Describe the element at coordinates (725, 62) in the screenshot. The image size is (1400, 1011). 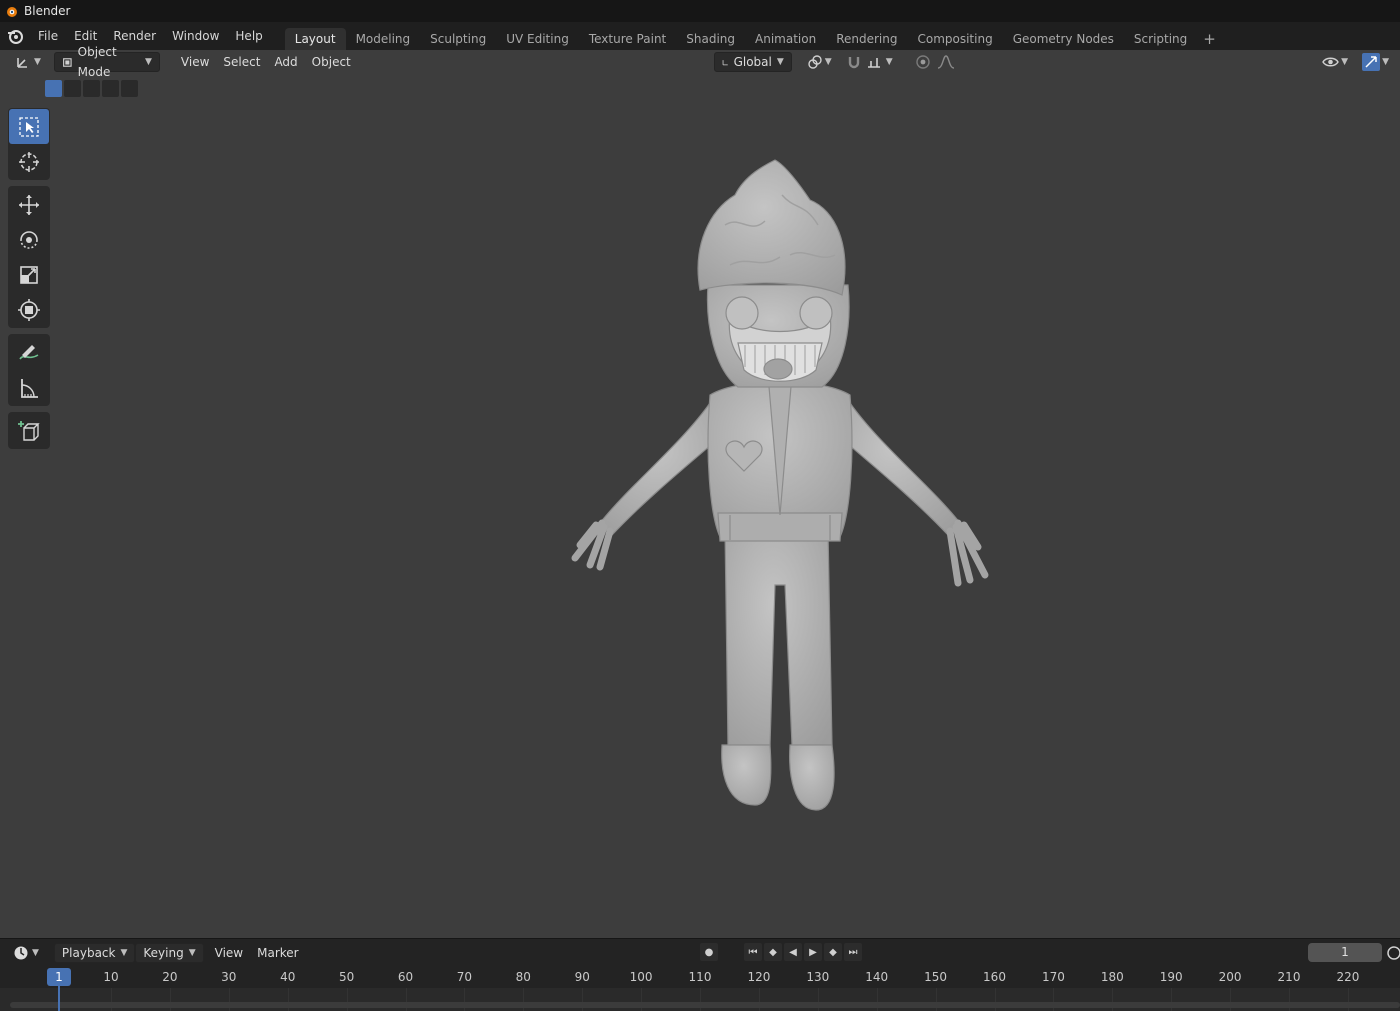
I see `orientation-icon` at that location.